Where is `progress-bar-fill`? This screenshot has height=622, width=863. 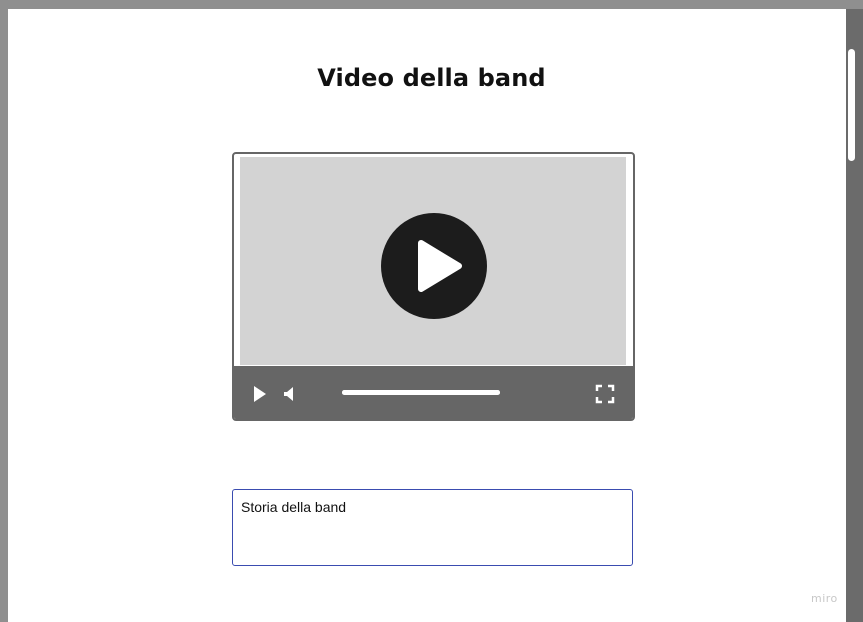 progress-bar-fill is located at coordinates (421, 392).